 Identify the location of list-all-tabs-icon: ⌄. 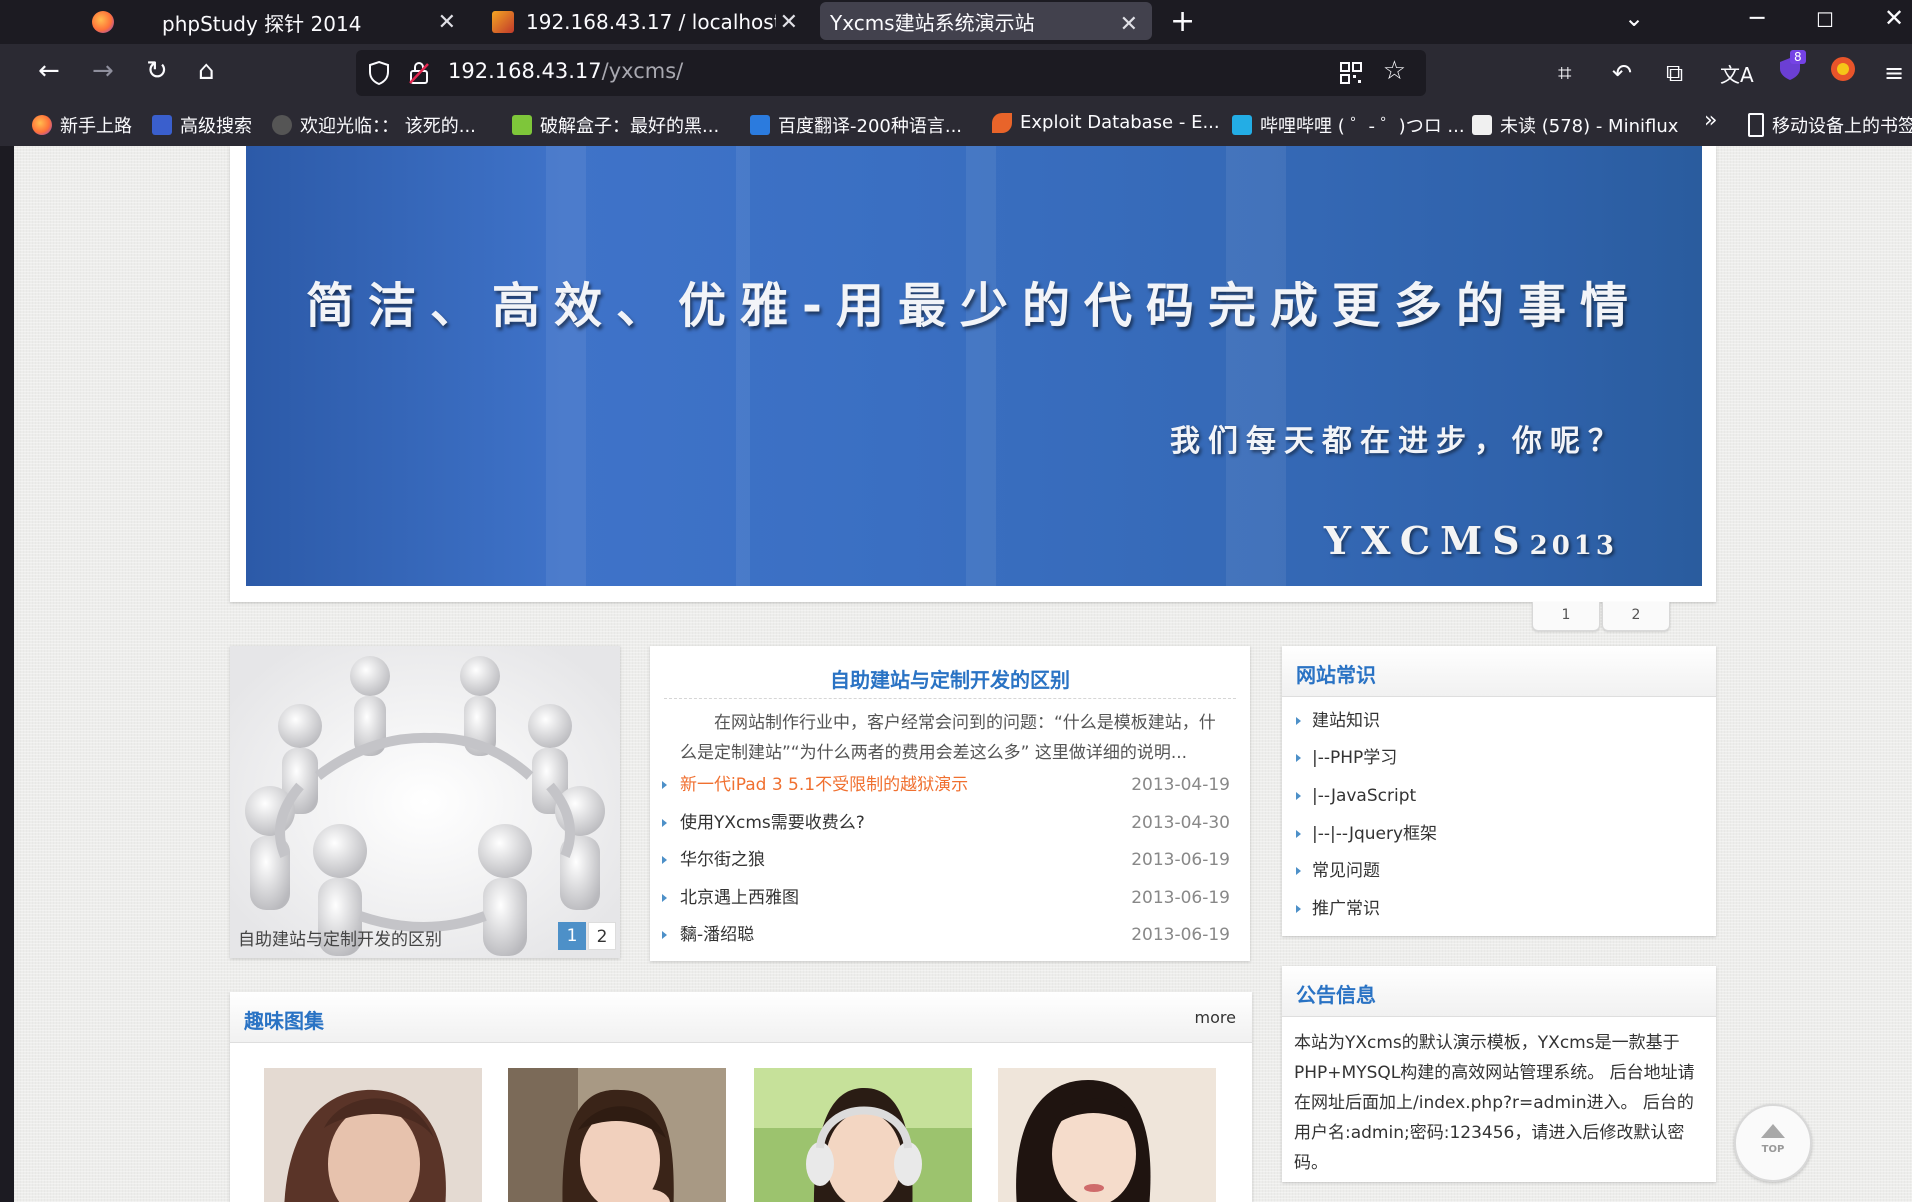
(1634, 18).